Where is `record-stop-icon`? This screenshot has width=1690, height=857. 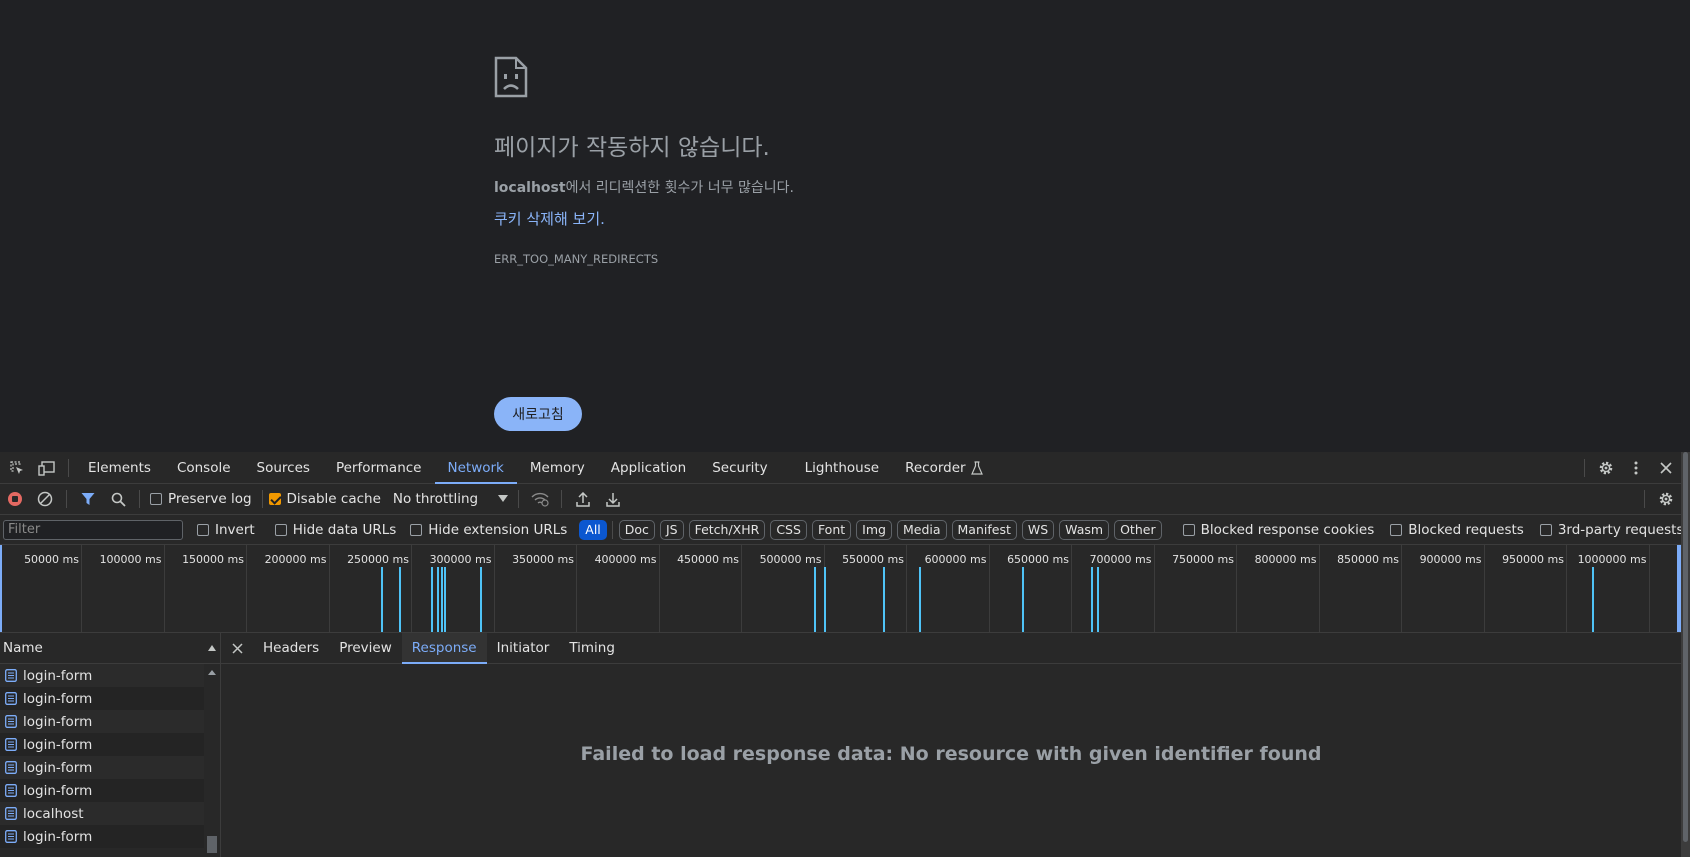 record-stop-icon is located at coordinates (15, 499).